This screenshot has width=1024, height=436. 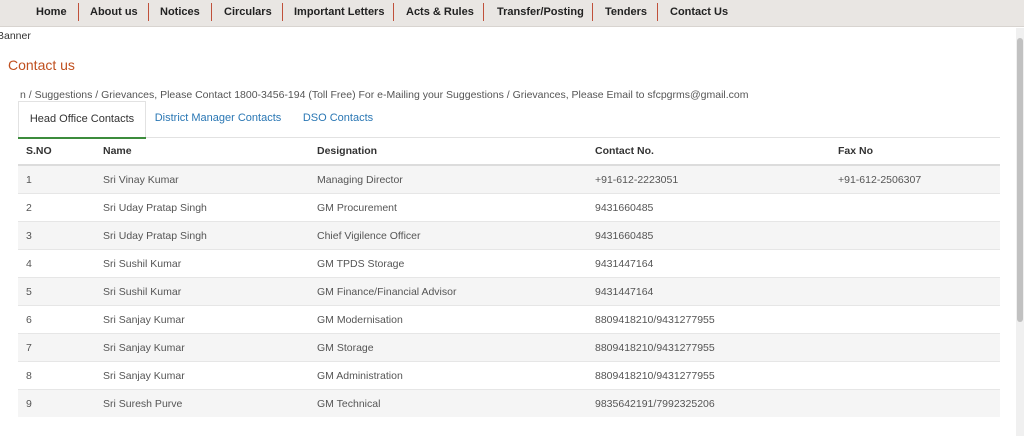 What do you see at coordinates (60, 152) in the screenshot?
I see `header-sno: S.NO` at bounding box center [60, 152].